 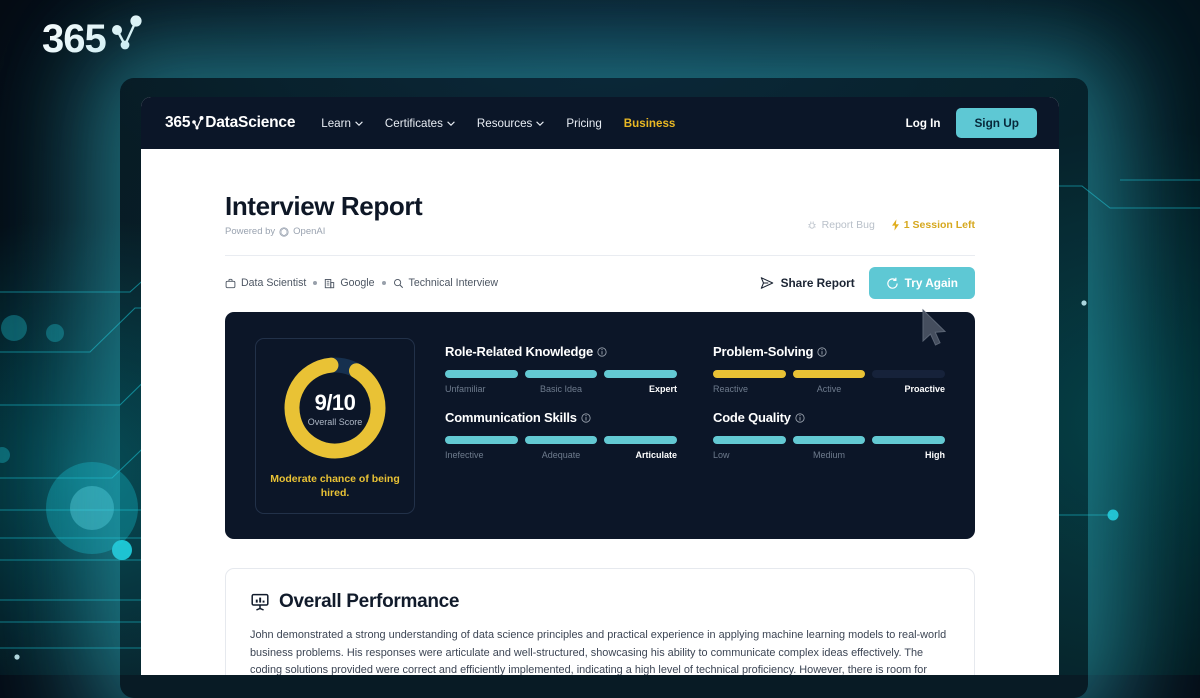 I want to click on skill-level-label: Basic Idea, so click(x=560, y=389).